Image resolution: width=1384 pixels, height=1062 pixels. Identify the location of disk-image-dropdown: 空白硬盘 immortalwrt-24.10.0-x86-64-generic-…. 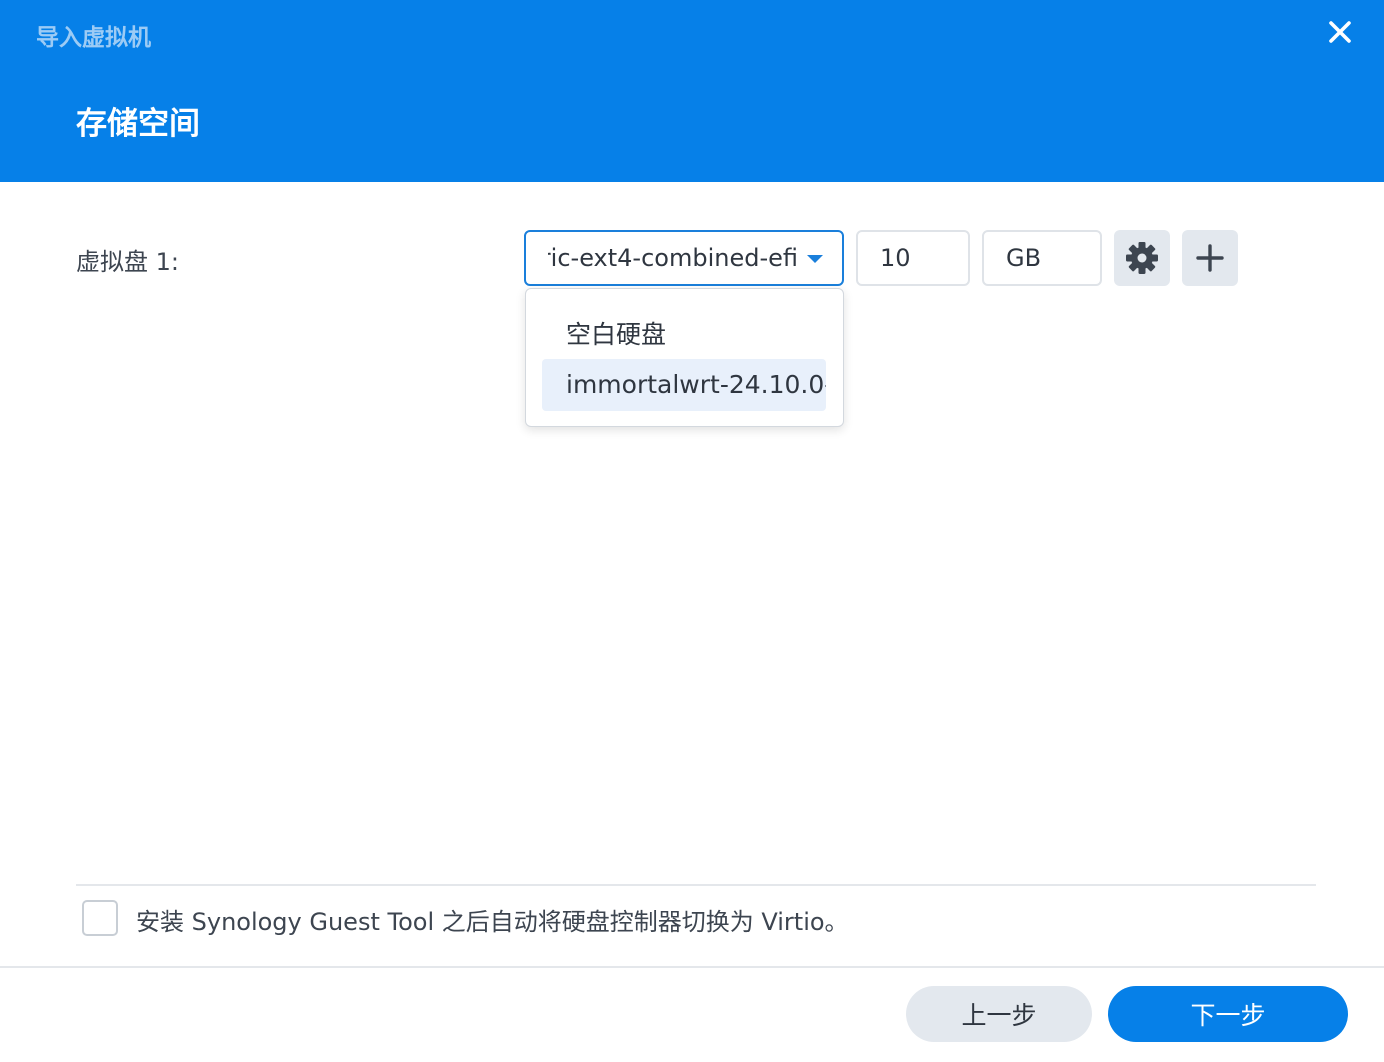
(684, 357).